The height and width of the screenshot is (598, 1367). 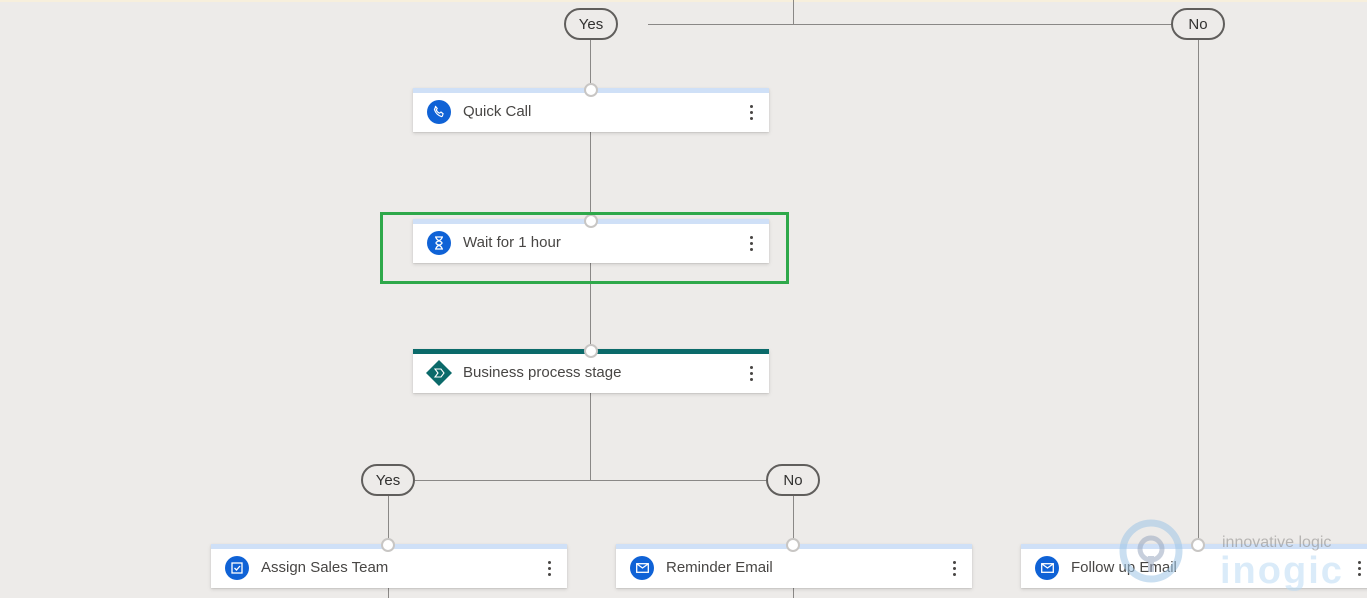 I want to click on step-label: Reminder Email, so click(x=719, y=567).